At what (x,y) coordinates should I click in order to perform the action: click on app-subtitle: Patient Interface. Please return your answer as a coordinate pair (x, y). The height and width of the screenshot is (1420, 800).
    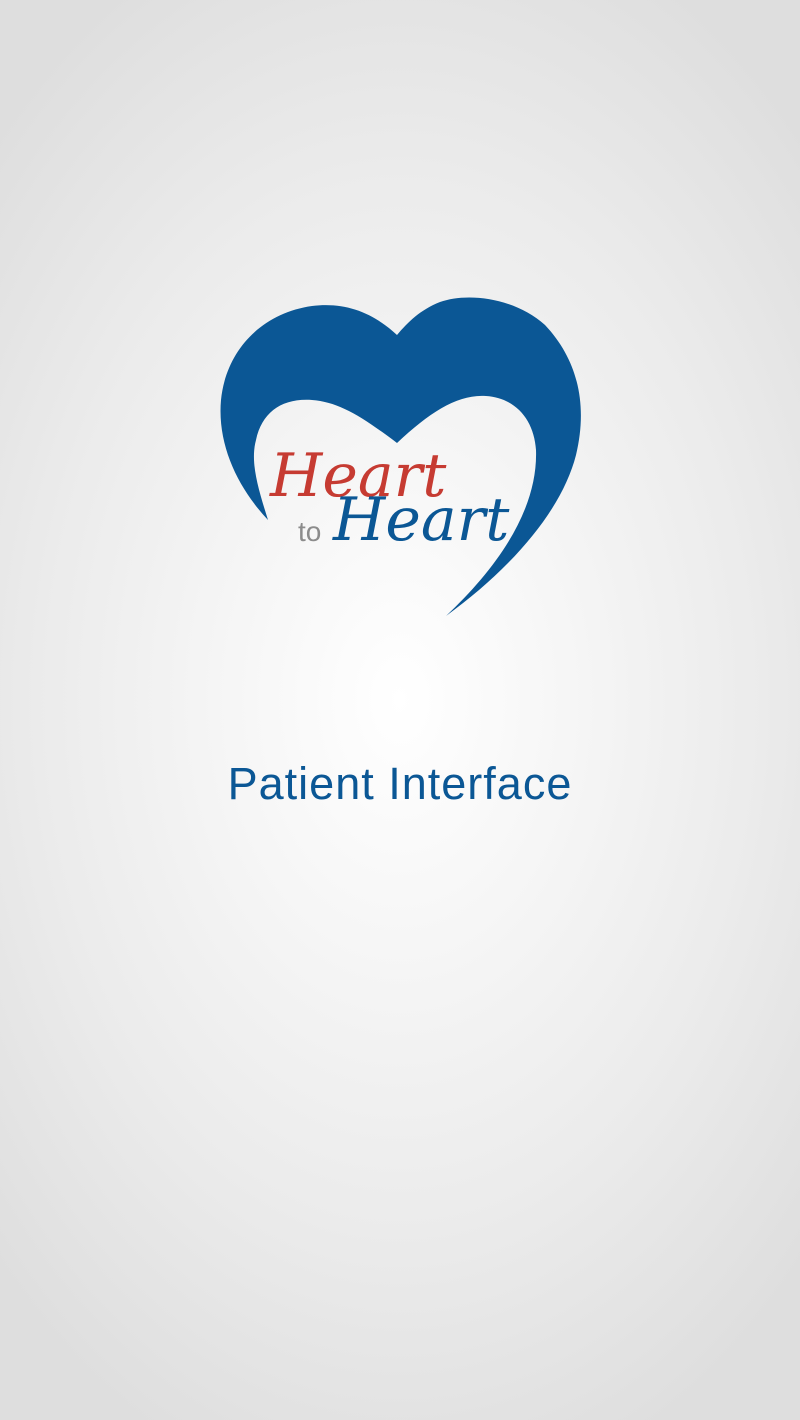
    Looking at the image, I should click on (400, 783).